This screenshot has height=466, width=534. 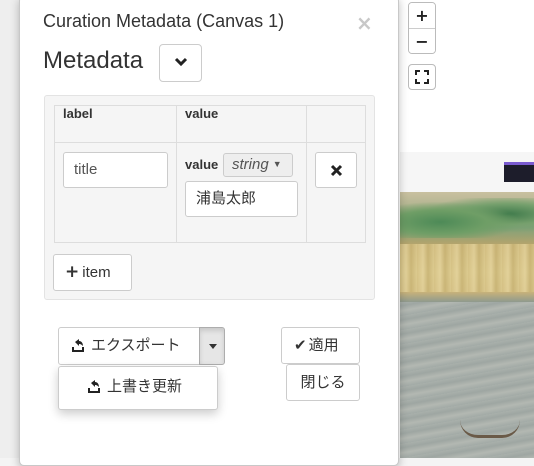 I want to click on column-header-action, so click(x=336, y=124).